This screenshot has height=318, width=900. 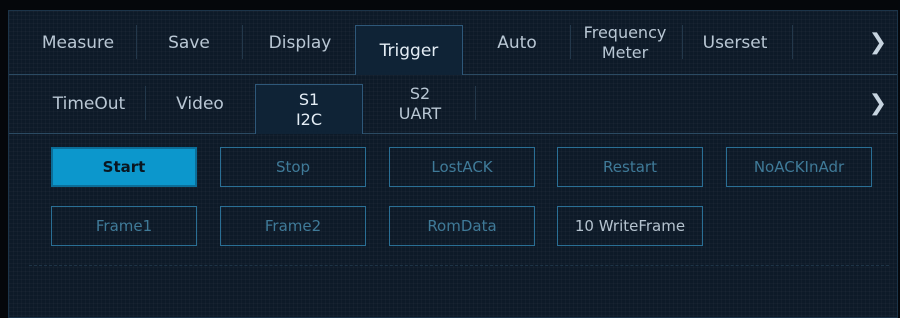 I want to click on button-label: LostACK, so click(x=462, y=167).